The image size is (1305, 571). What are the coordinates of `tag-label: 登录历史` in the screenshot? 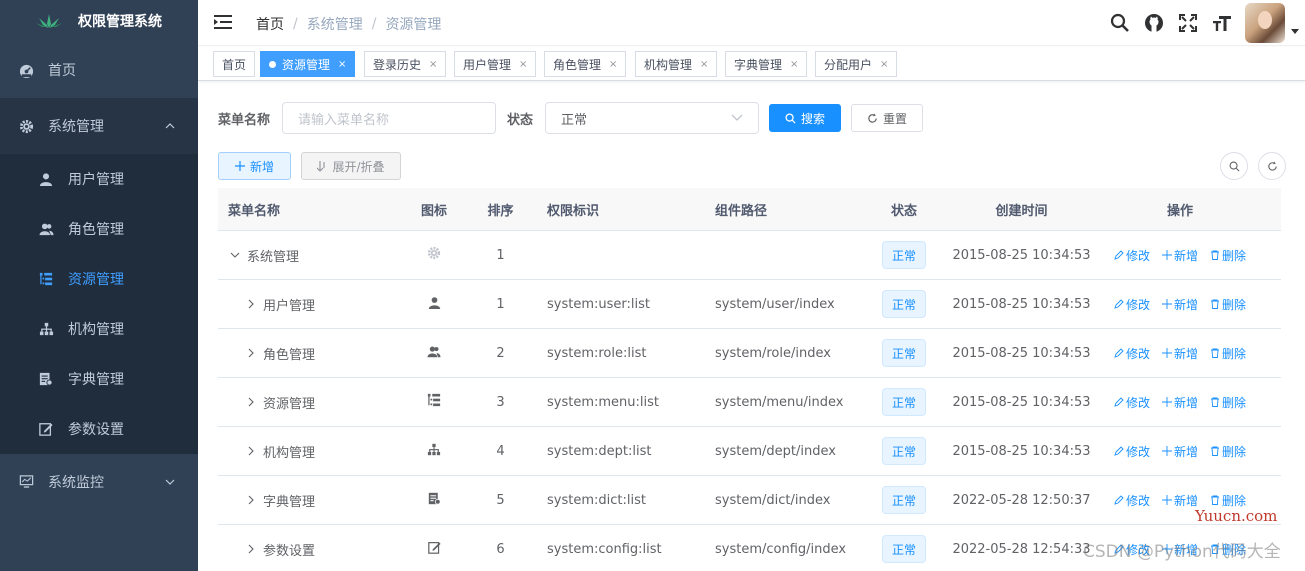 It's located at (397, 64).